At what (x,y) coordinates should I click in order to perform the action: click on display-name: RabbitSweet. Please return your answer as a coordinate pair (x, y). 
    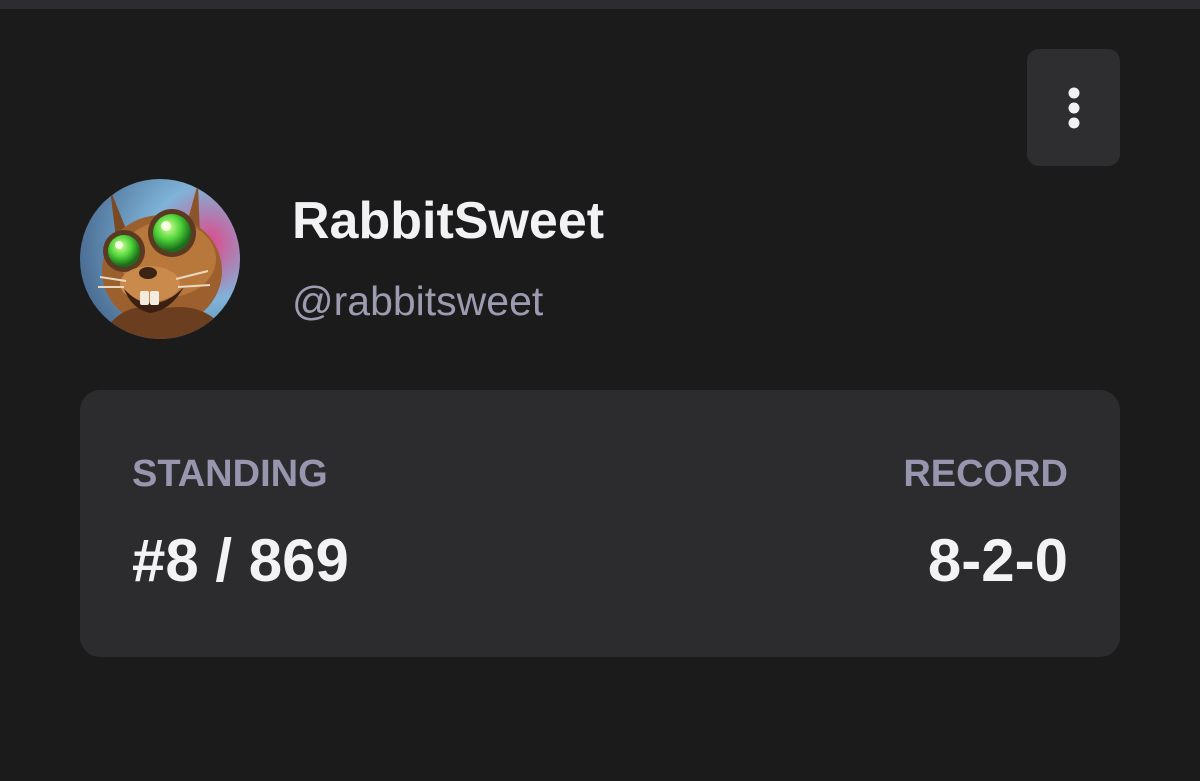
    Looking at the image, I should click on (448, 221).